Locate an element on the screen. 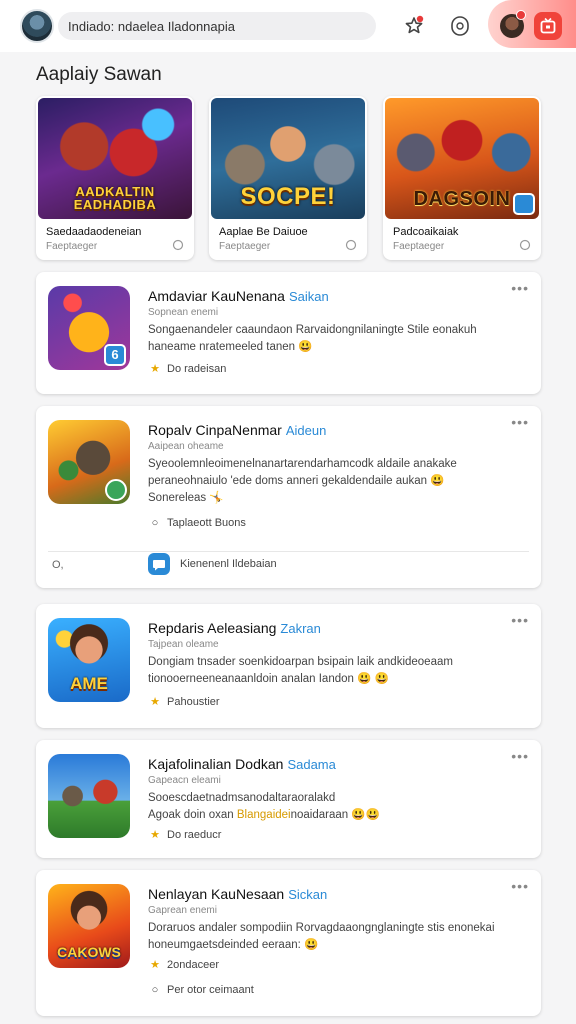 Image resolution: width=576 pixels, height=1024 pixels. live-tv-button is located at coordinates (548, 26).